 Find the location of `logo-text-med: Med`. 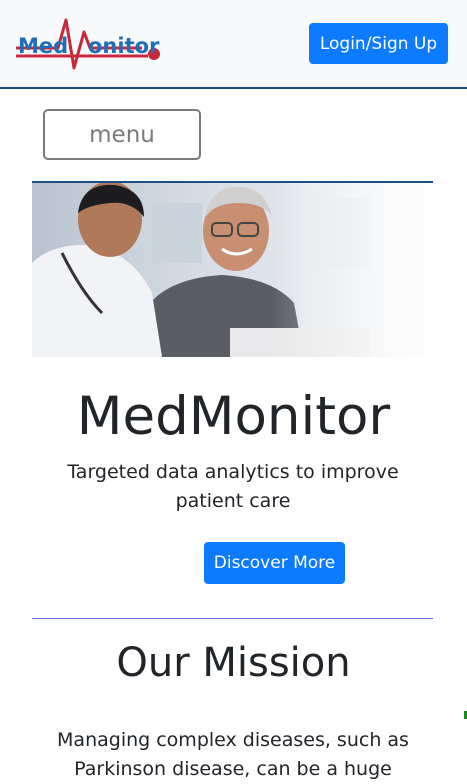

logo-text-med: Med is located at coordinates (43, 46).